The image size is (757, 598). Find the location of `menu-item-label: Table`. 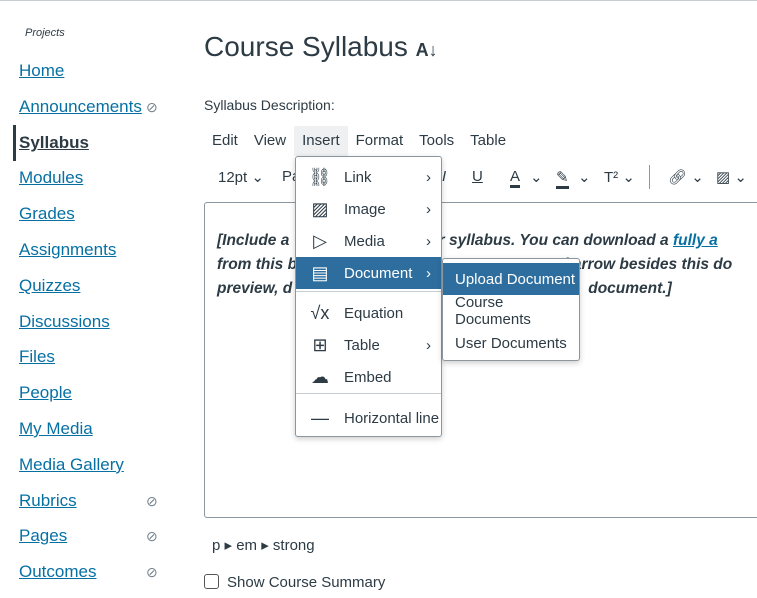

menu-item-label: Table is located at coordinates (362, 345).